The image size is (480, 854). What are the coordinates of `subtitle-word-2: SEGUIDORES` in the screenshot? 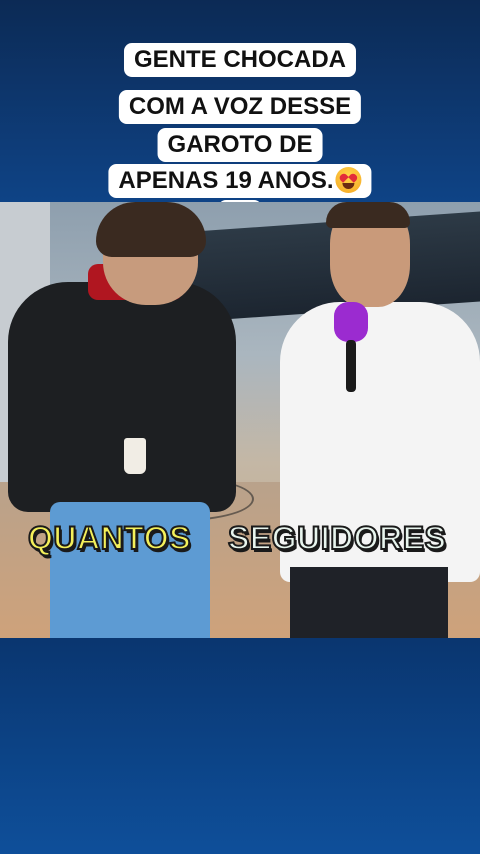 It's located at (337, 538).